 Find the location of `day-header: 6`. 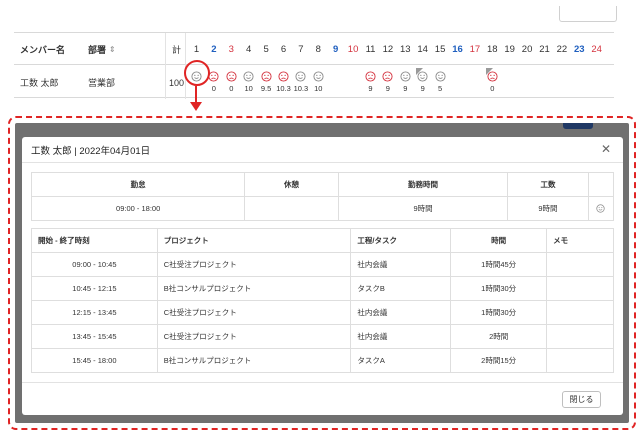

day-header: 6 is located at coordinates (283, 49).